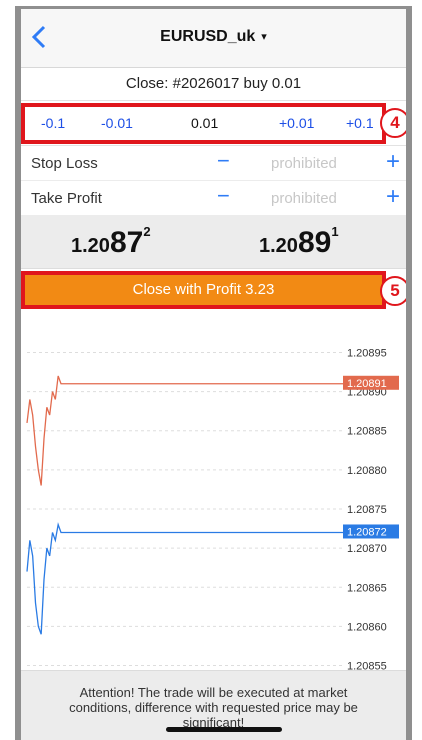 The height and width of the screenshot is (740, 422). Describe the element at coordinates (367, 432) in the screenshot. I see `y-tick-label: 1.20885` at that location.